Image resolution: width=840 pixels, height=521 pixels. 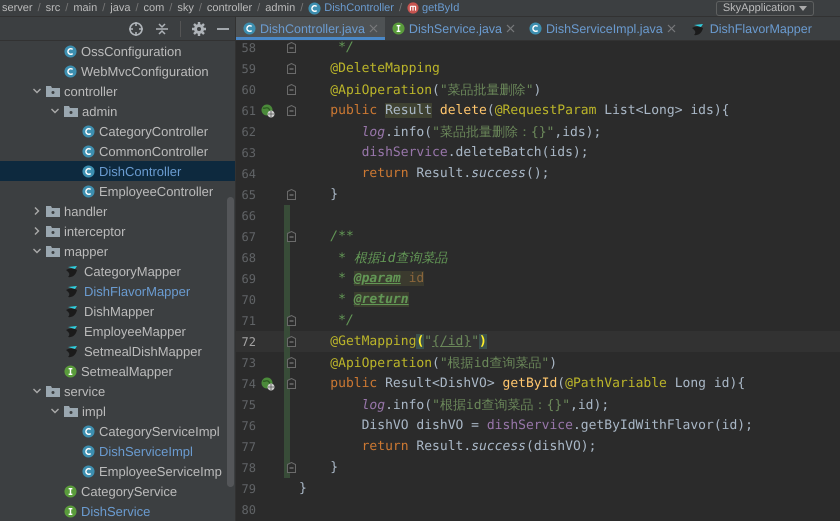 I want to click on file-item: CategoryController, so click(x=117, y=131).